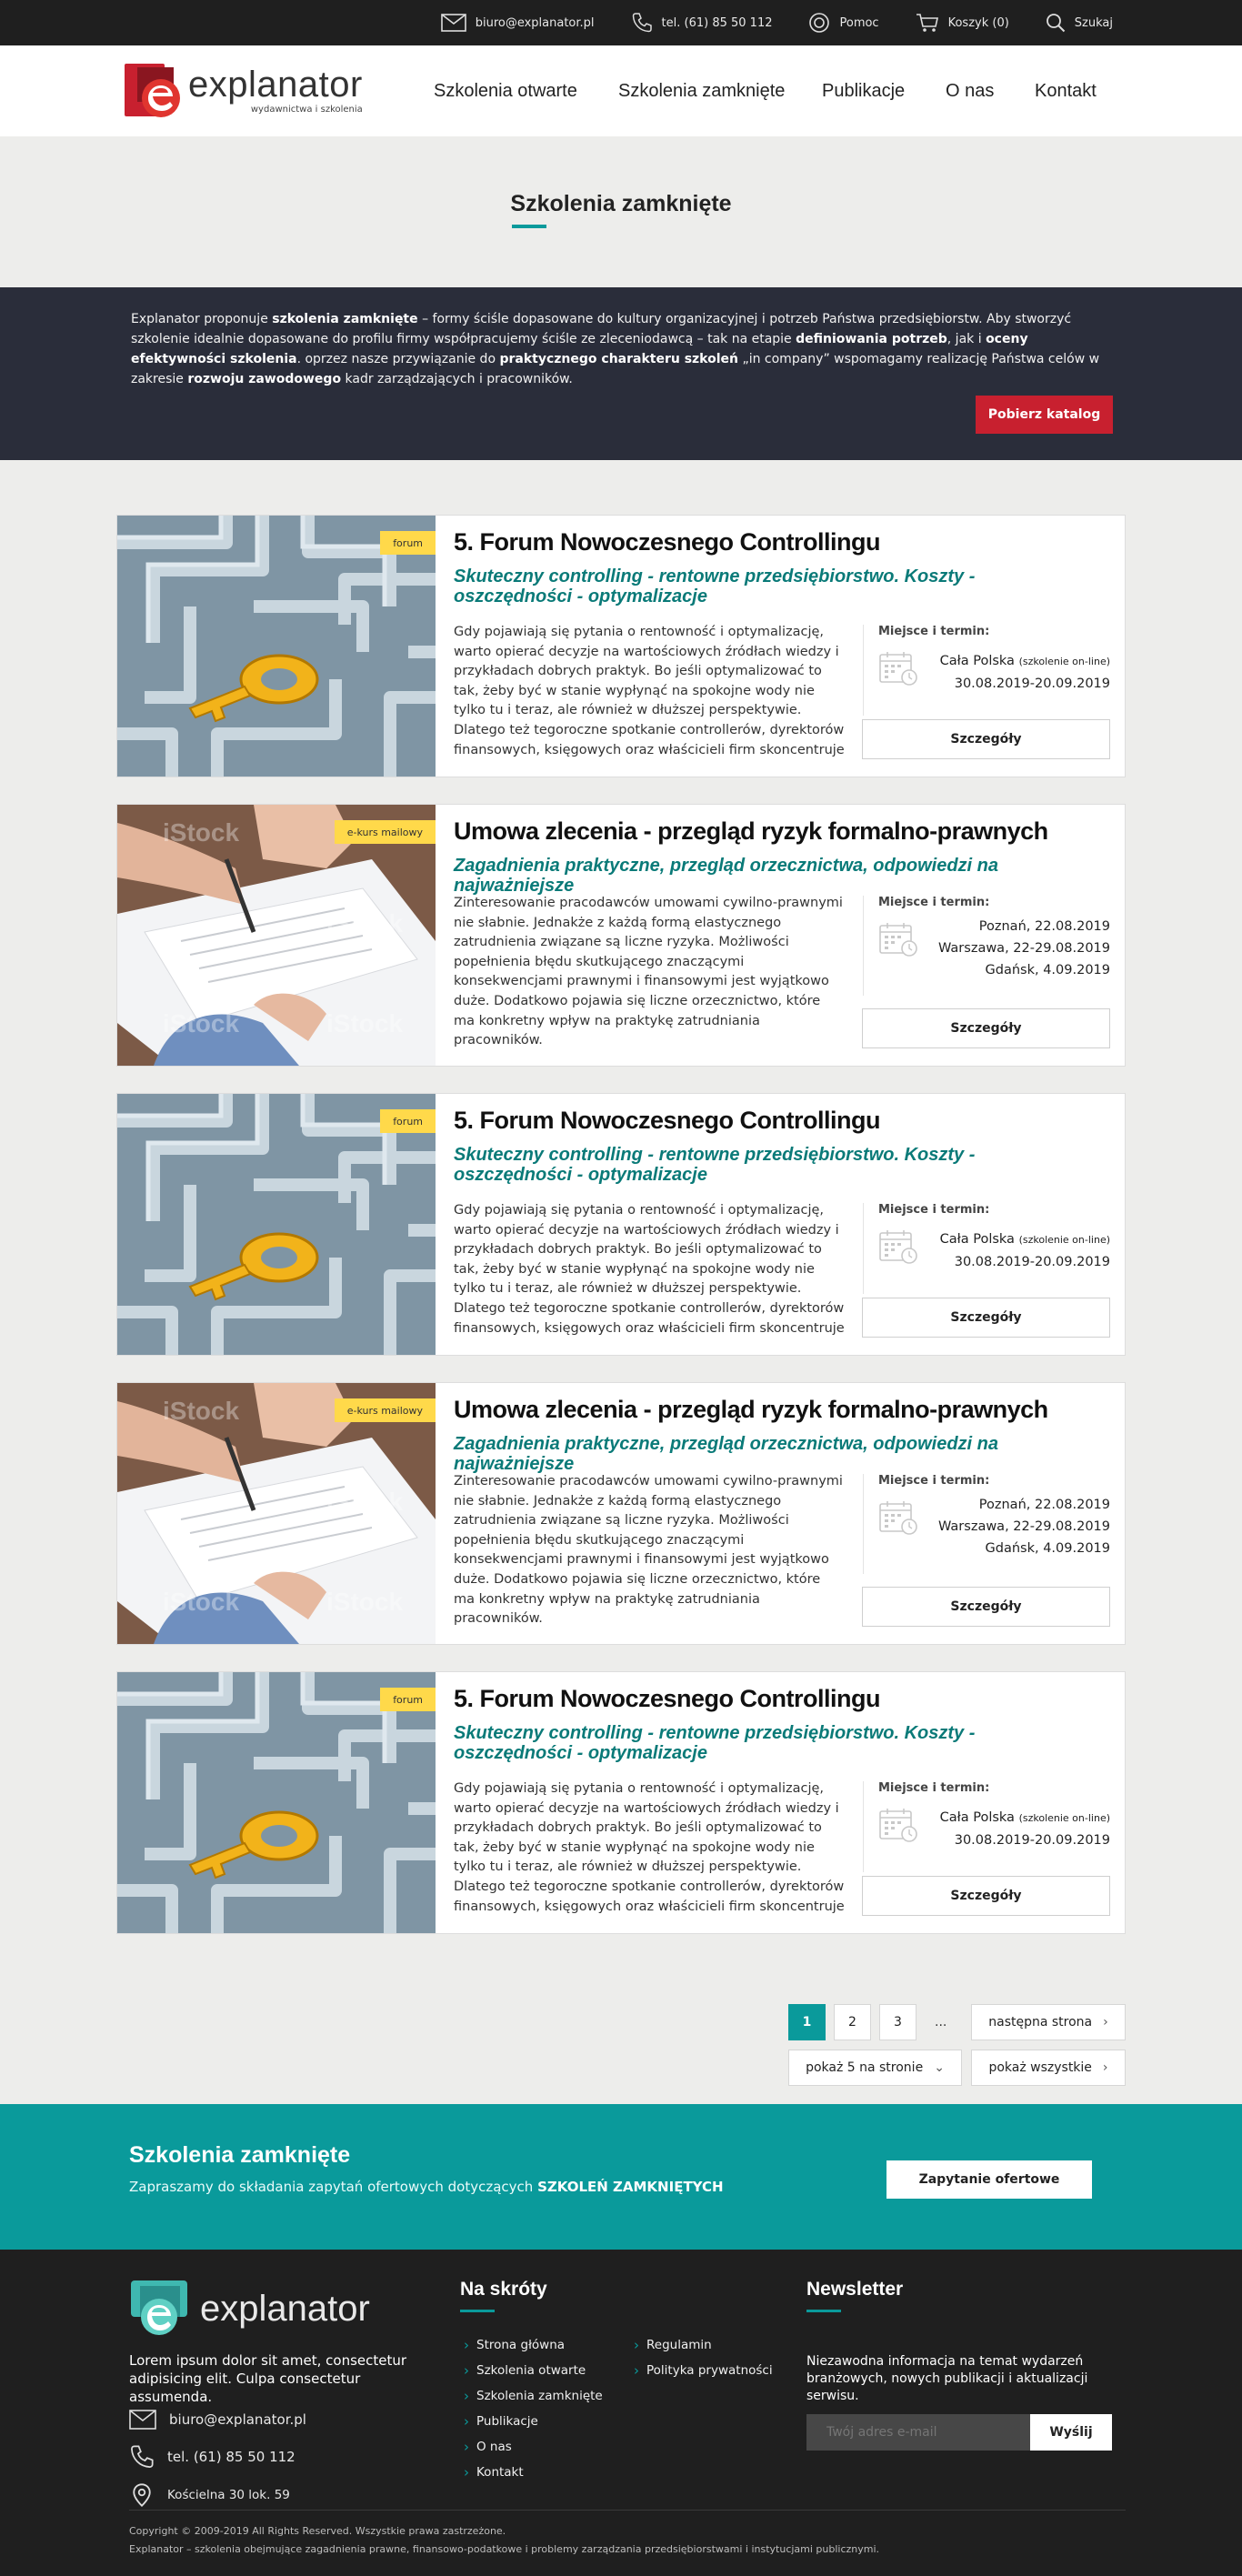 Image resolution: width=1242 pixels, height=2576 pixels. What do you see at coordinates (1066, 92) in the screenshot?
I see `nav-kontakt: Kontakt` at bounding box center [1066, 92].